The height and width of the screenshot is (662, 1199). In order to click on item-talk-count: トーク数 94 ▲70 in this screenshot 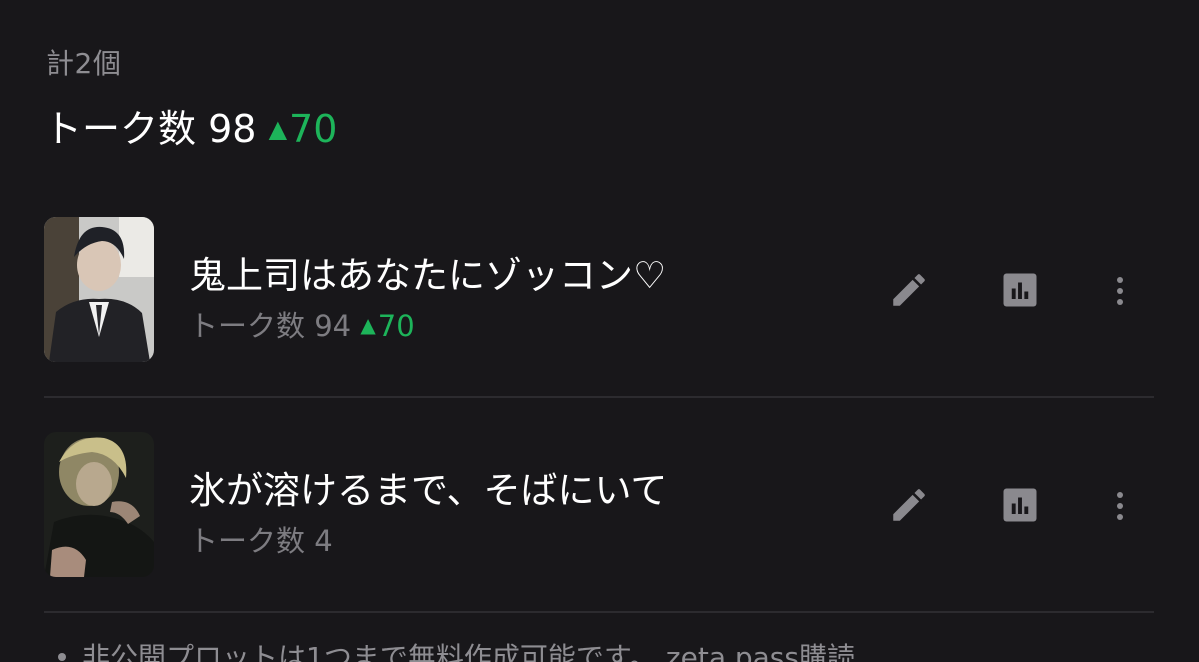, I will do `click(302, 324)`.